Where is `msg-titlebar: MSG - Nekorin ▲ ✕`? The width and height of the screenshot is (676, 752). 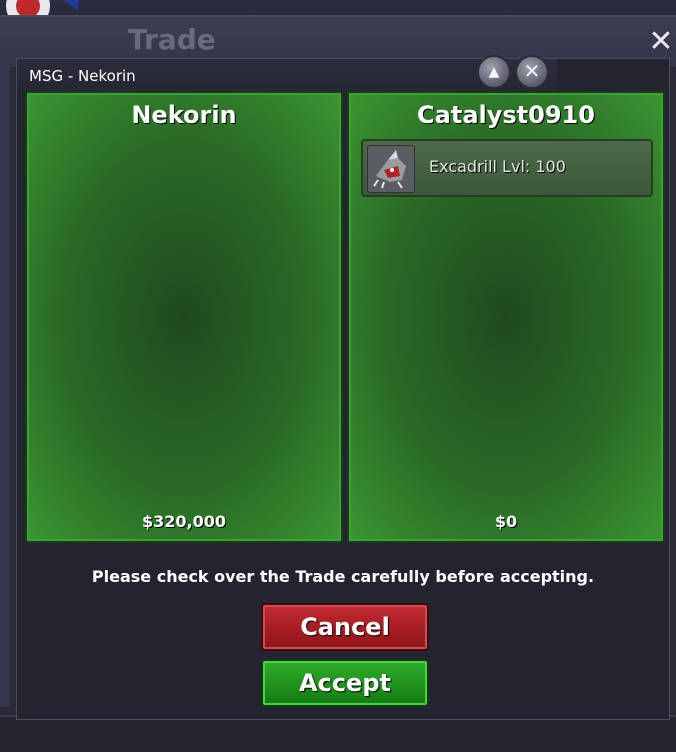 msg-titlebar: MSG - Nekorin ▲ ✕ is located at coordinates (287, 74).